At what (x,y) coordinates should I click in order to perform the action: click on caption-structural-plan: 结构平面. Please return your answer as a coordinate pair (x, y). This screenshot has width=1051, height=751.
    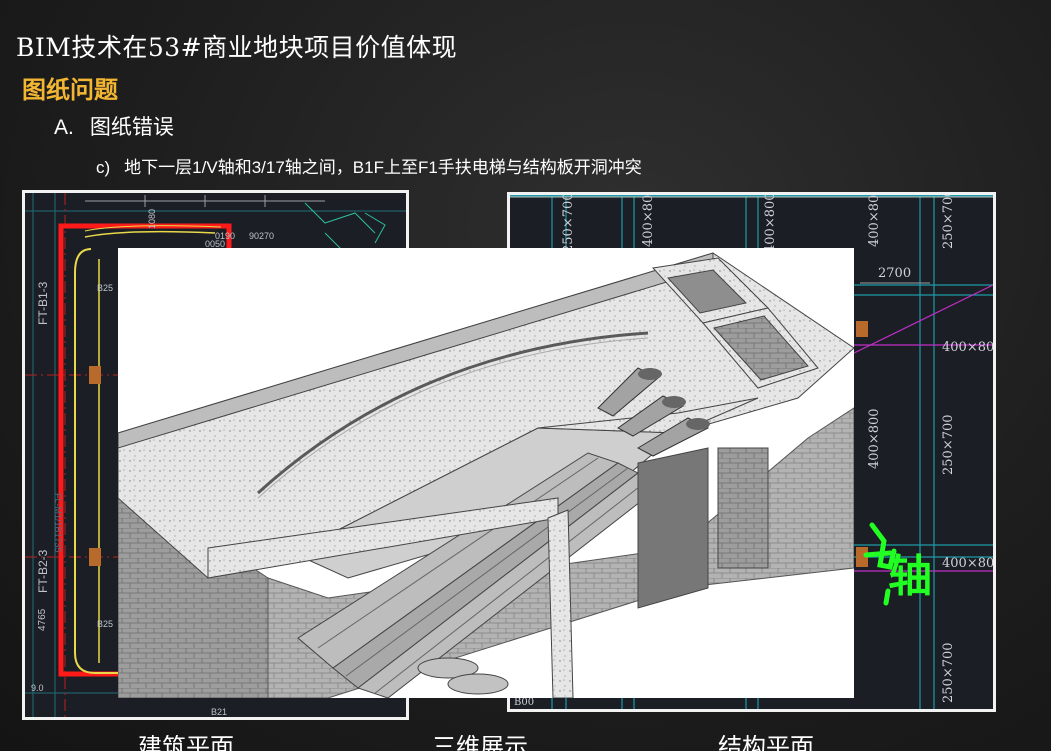
    Looking at the image, I should click on (766, 743).